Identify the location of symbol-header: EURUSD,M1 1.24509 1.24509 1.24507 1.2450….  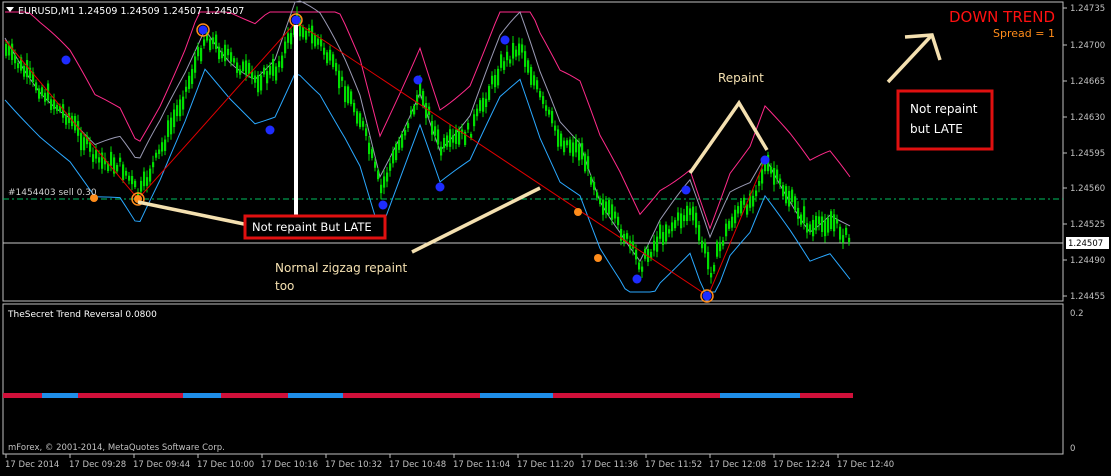
(131, 11).